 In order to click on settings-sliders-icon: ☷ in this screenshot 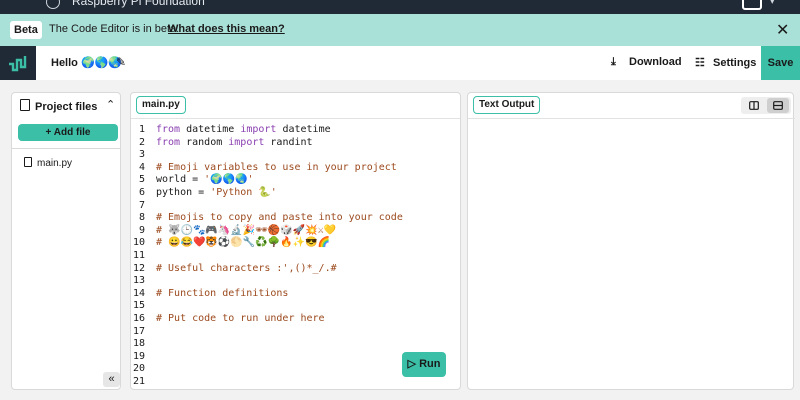, I will do `click(700, 63)`.